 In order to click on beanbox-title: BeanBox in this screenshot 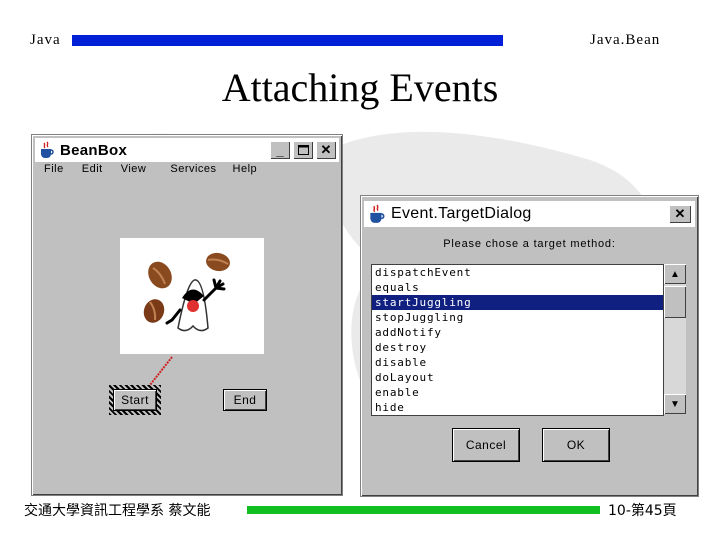, I will do `click(94, 150)`.